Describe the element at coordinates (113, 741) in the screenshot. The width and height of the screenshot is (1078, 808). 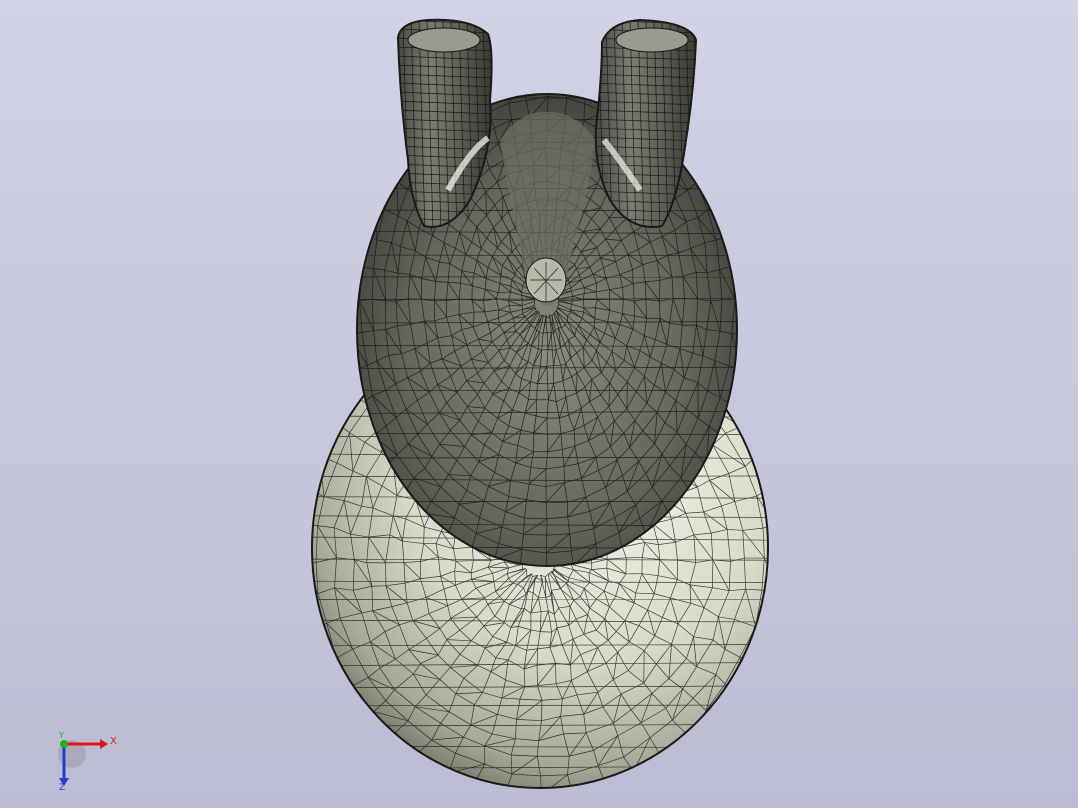
I see `x-axis-label: X` at that location.